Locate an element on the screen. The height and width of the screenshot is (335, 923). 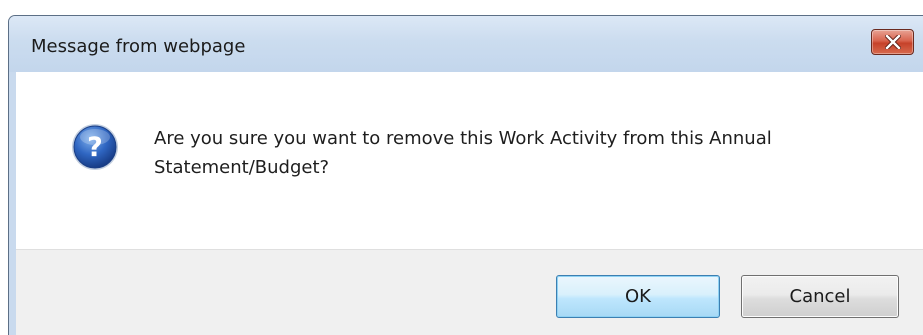
dialog-title: Message from webpage is located at coordinates (138, 46).